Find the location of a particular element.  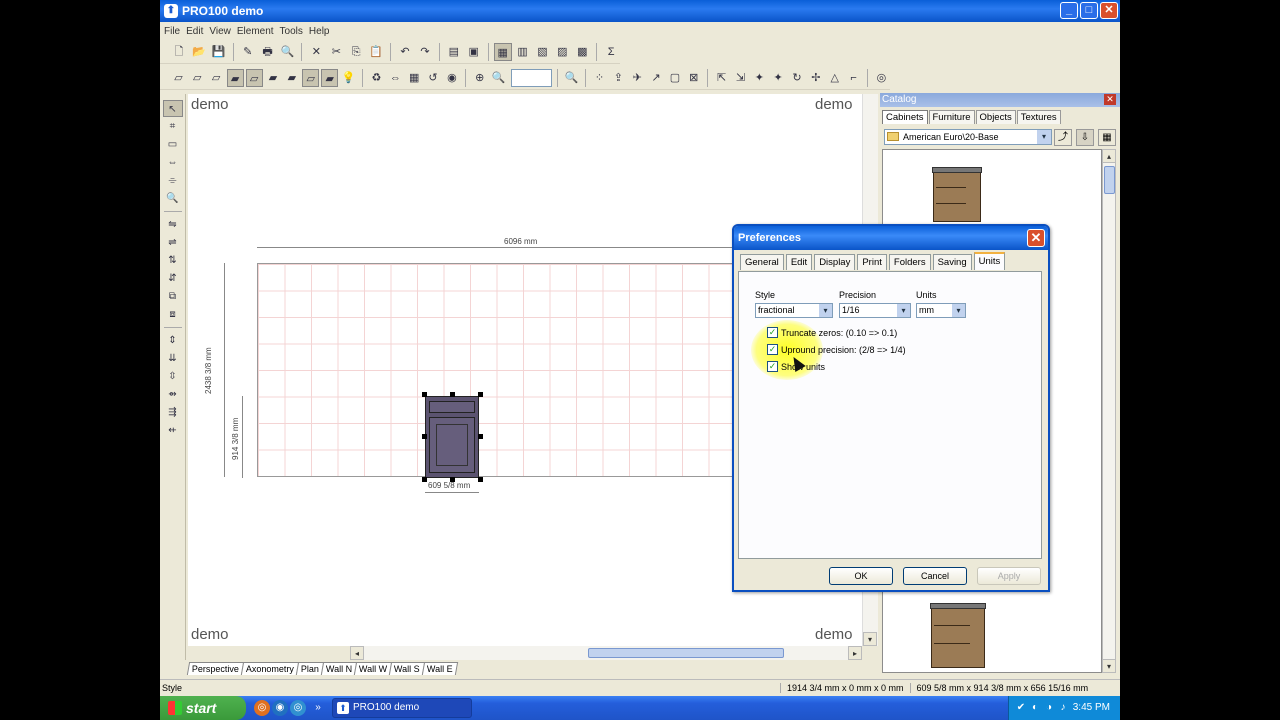

edit-tool-icon: ▢ is located at coordinates (675, 78).